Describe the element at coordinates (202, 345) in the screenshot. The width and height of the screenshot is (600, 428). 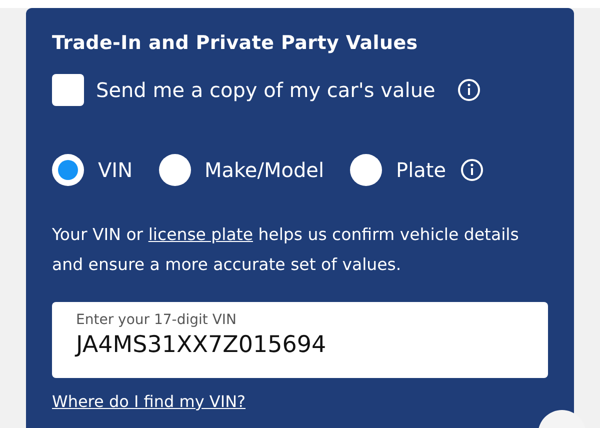
I see `field-value: JA4MS31XX7Z015694` at that location.